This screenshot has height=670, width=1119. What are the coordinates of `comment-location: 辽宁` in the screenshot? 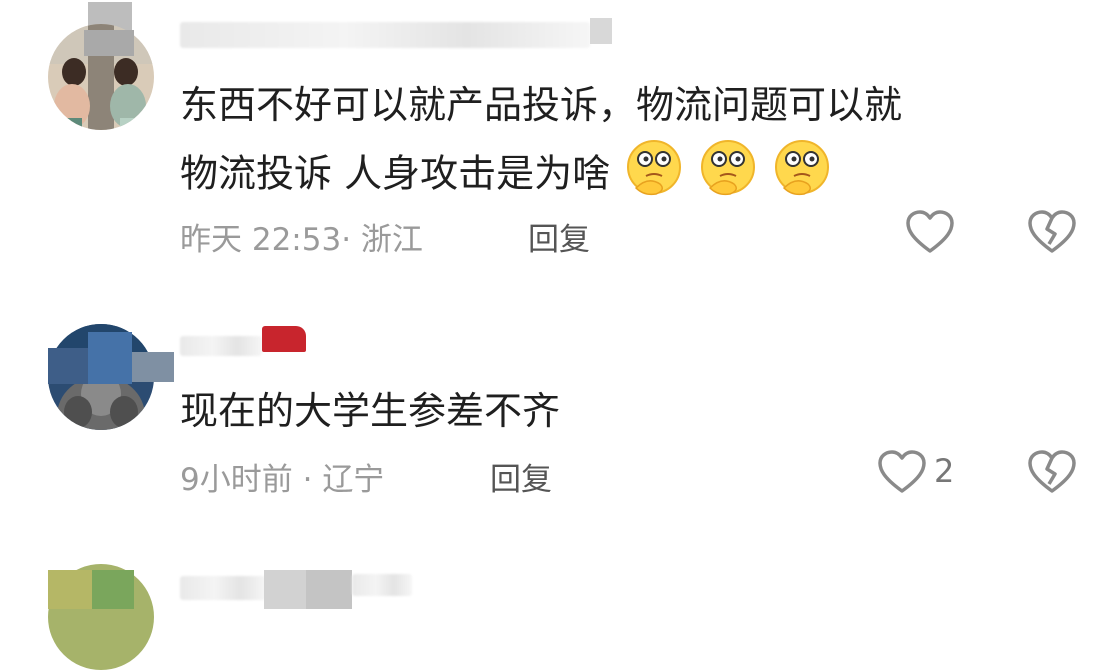 It's located at (353, 480).